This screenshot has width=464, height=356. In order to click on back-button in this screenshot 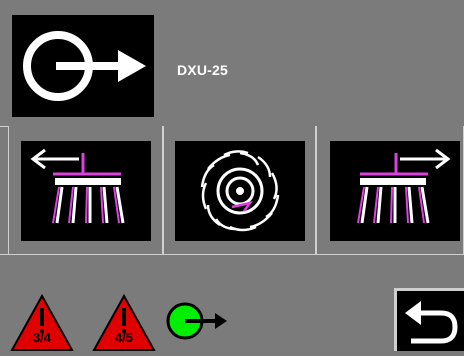, I will do `click(429, 319)`.